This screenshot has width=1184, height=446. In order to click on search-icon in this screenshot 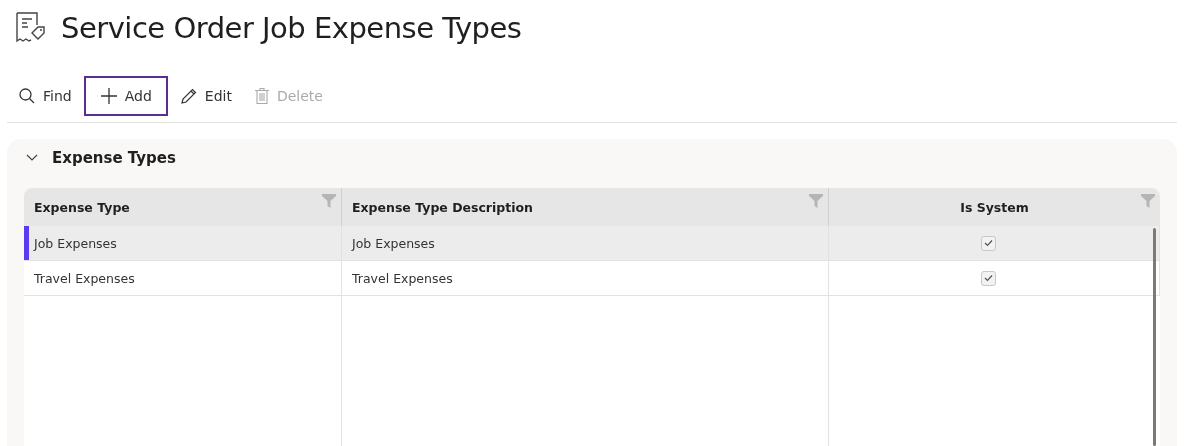, I will do `click(27, 96)`.